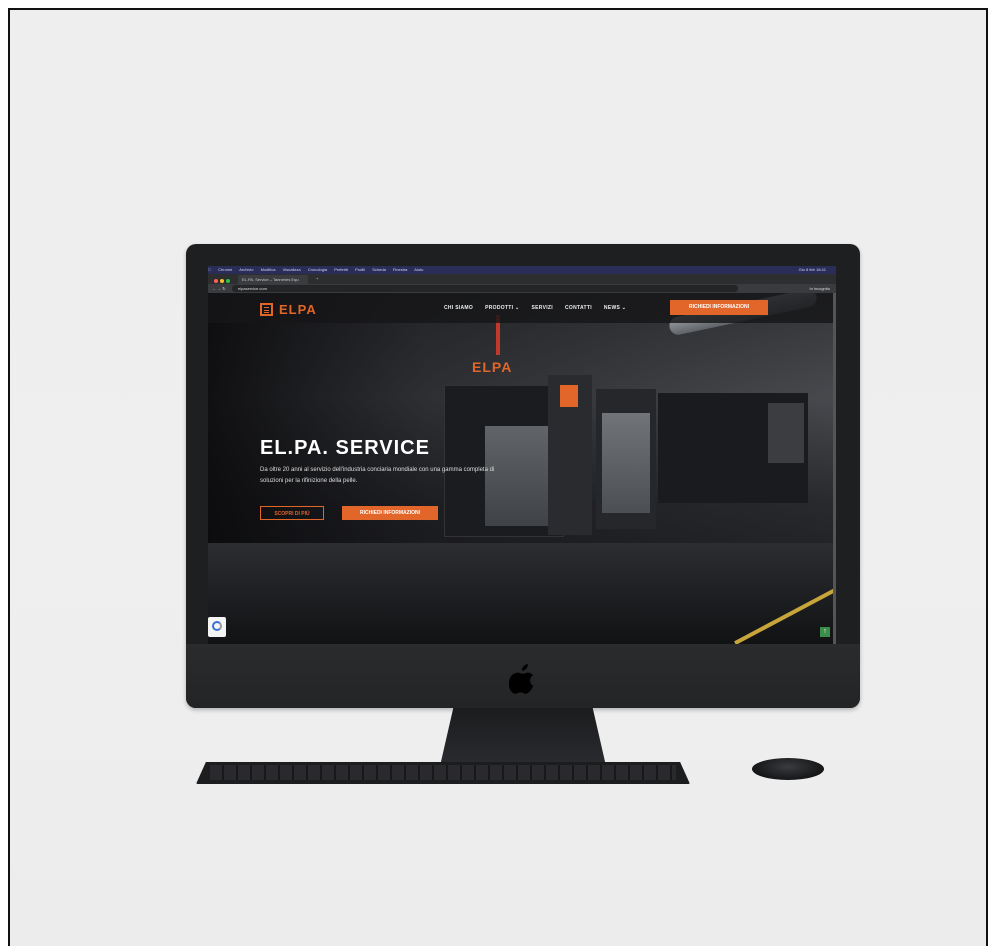 The height and width of the screenshot is (947, 989). Describe the element at coordinates (222, 281) in the screenshot. I see `minimize-window-icon` at that location.